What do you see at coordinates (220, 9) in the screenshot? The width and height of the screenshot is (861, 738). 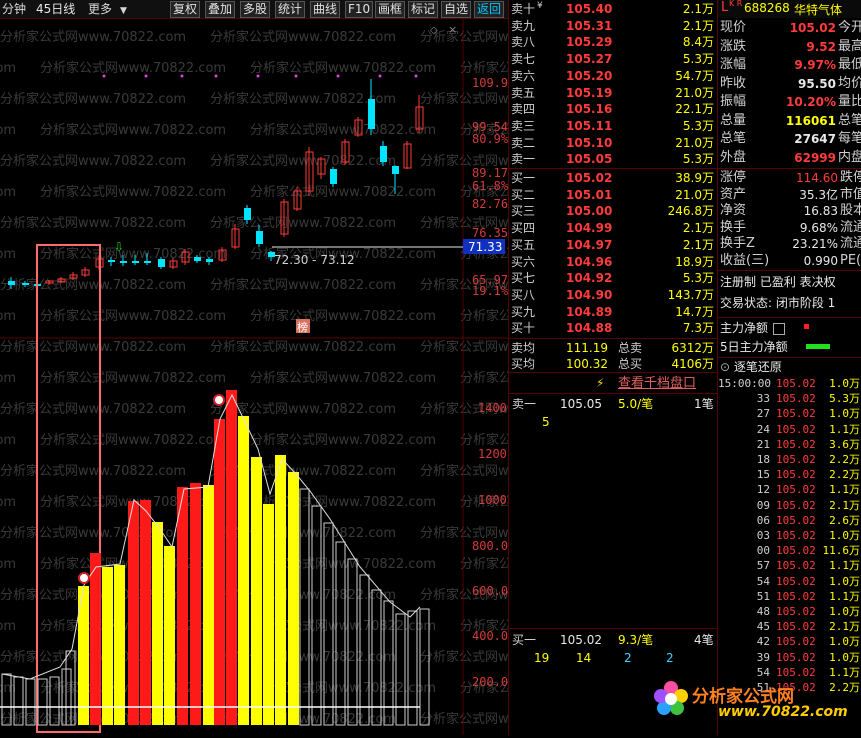 I see `toolbar-button-overlay: 叠加` at bounding box center [220, 9].